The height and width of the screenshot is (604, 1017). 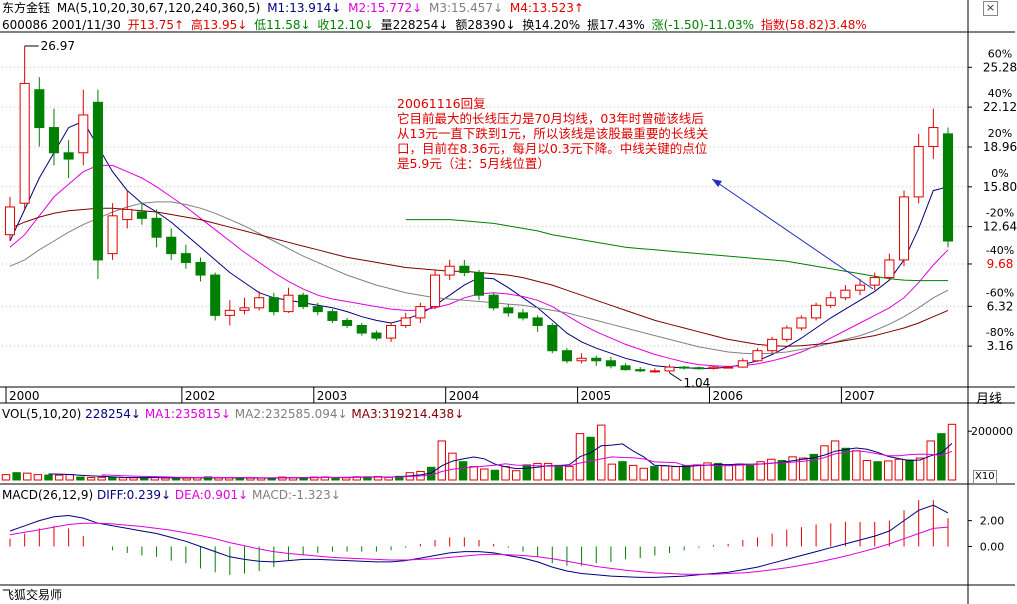 What do you see at coordinates (1000, 187) in the screenshot?
I see `price-tick-label: 15.80` at bounding box center [1000, 187].